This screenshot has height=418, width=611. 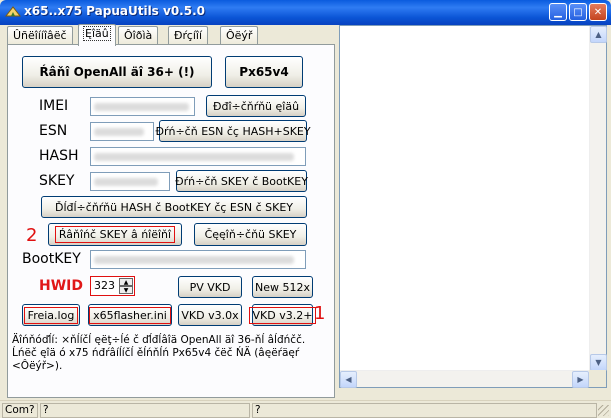 What do you see at coordinates (597, 378) in the screenshot?
I see `scroll-corner` at bounding box center [597, 378].